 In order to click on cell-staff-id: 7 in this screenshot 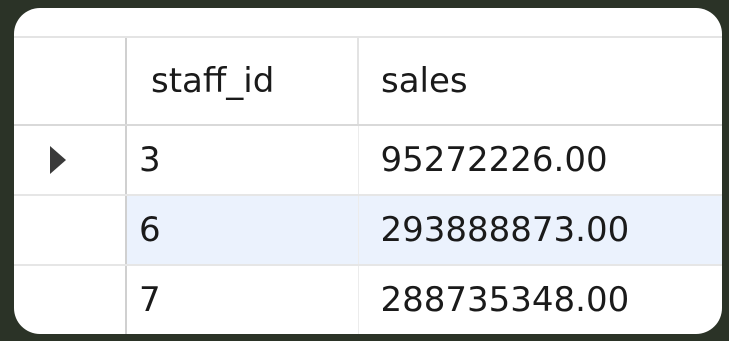, I will do `click(242, 299)`.